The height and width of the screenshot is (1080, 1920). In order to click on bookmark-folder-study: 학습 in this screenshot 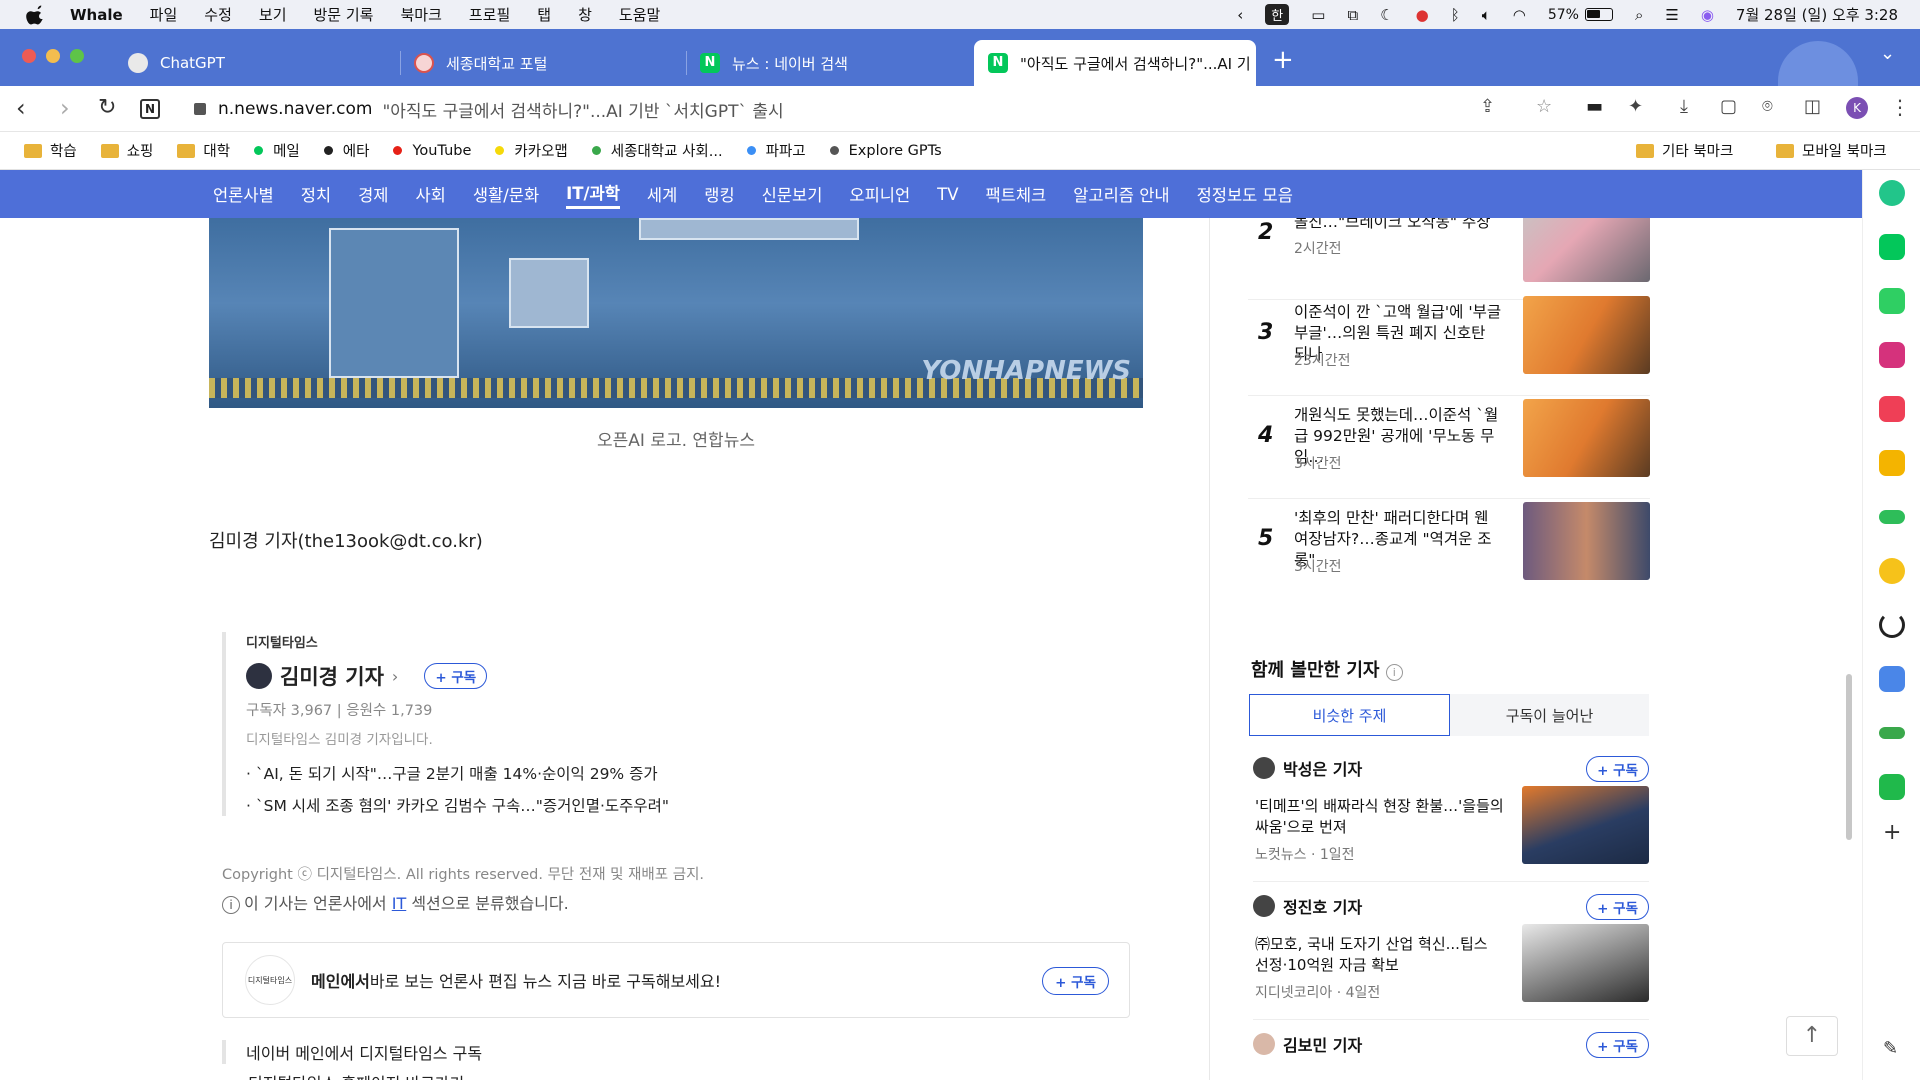, I will do `click(50, 150)`.